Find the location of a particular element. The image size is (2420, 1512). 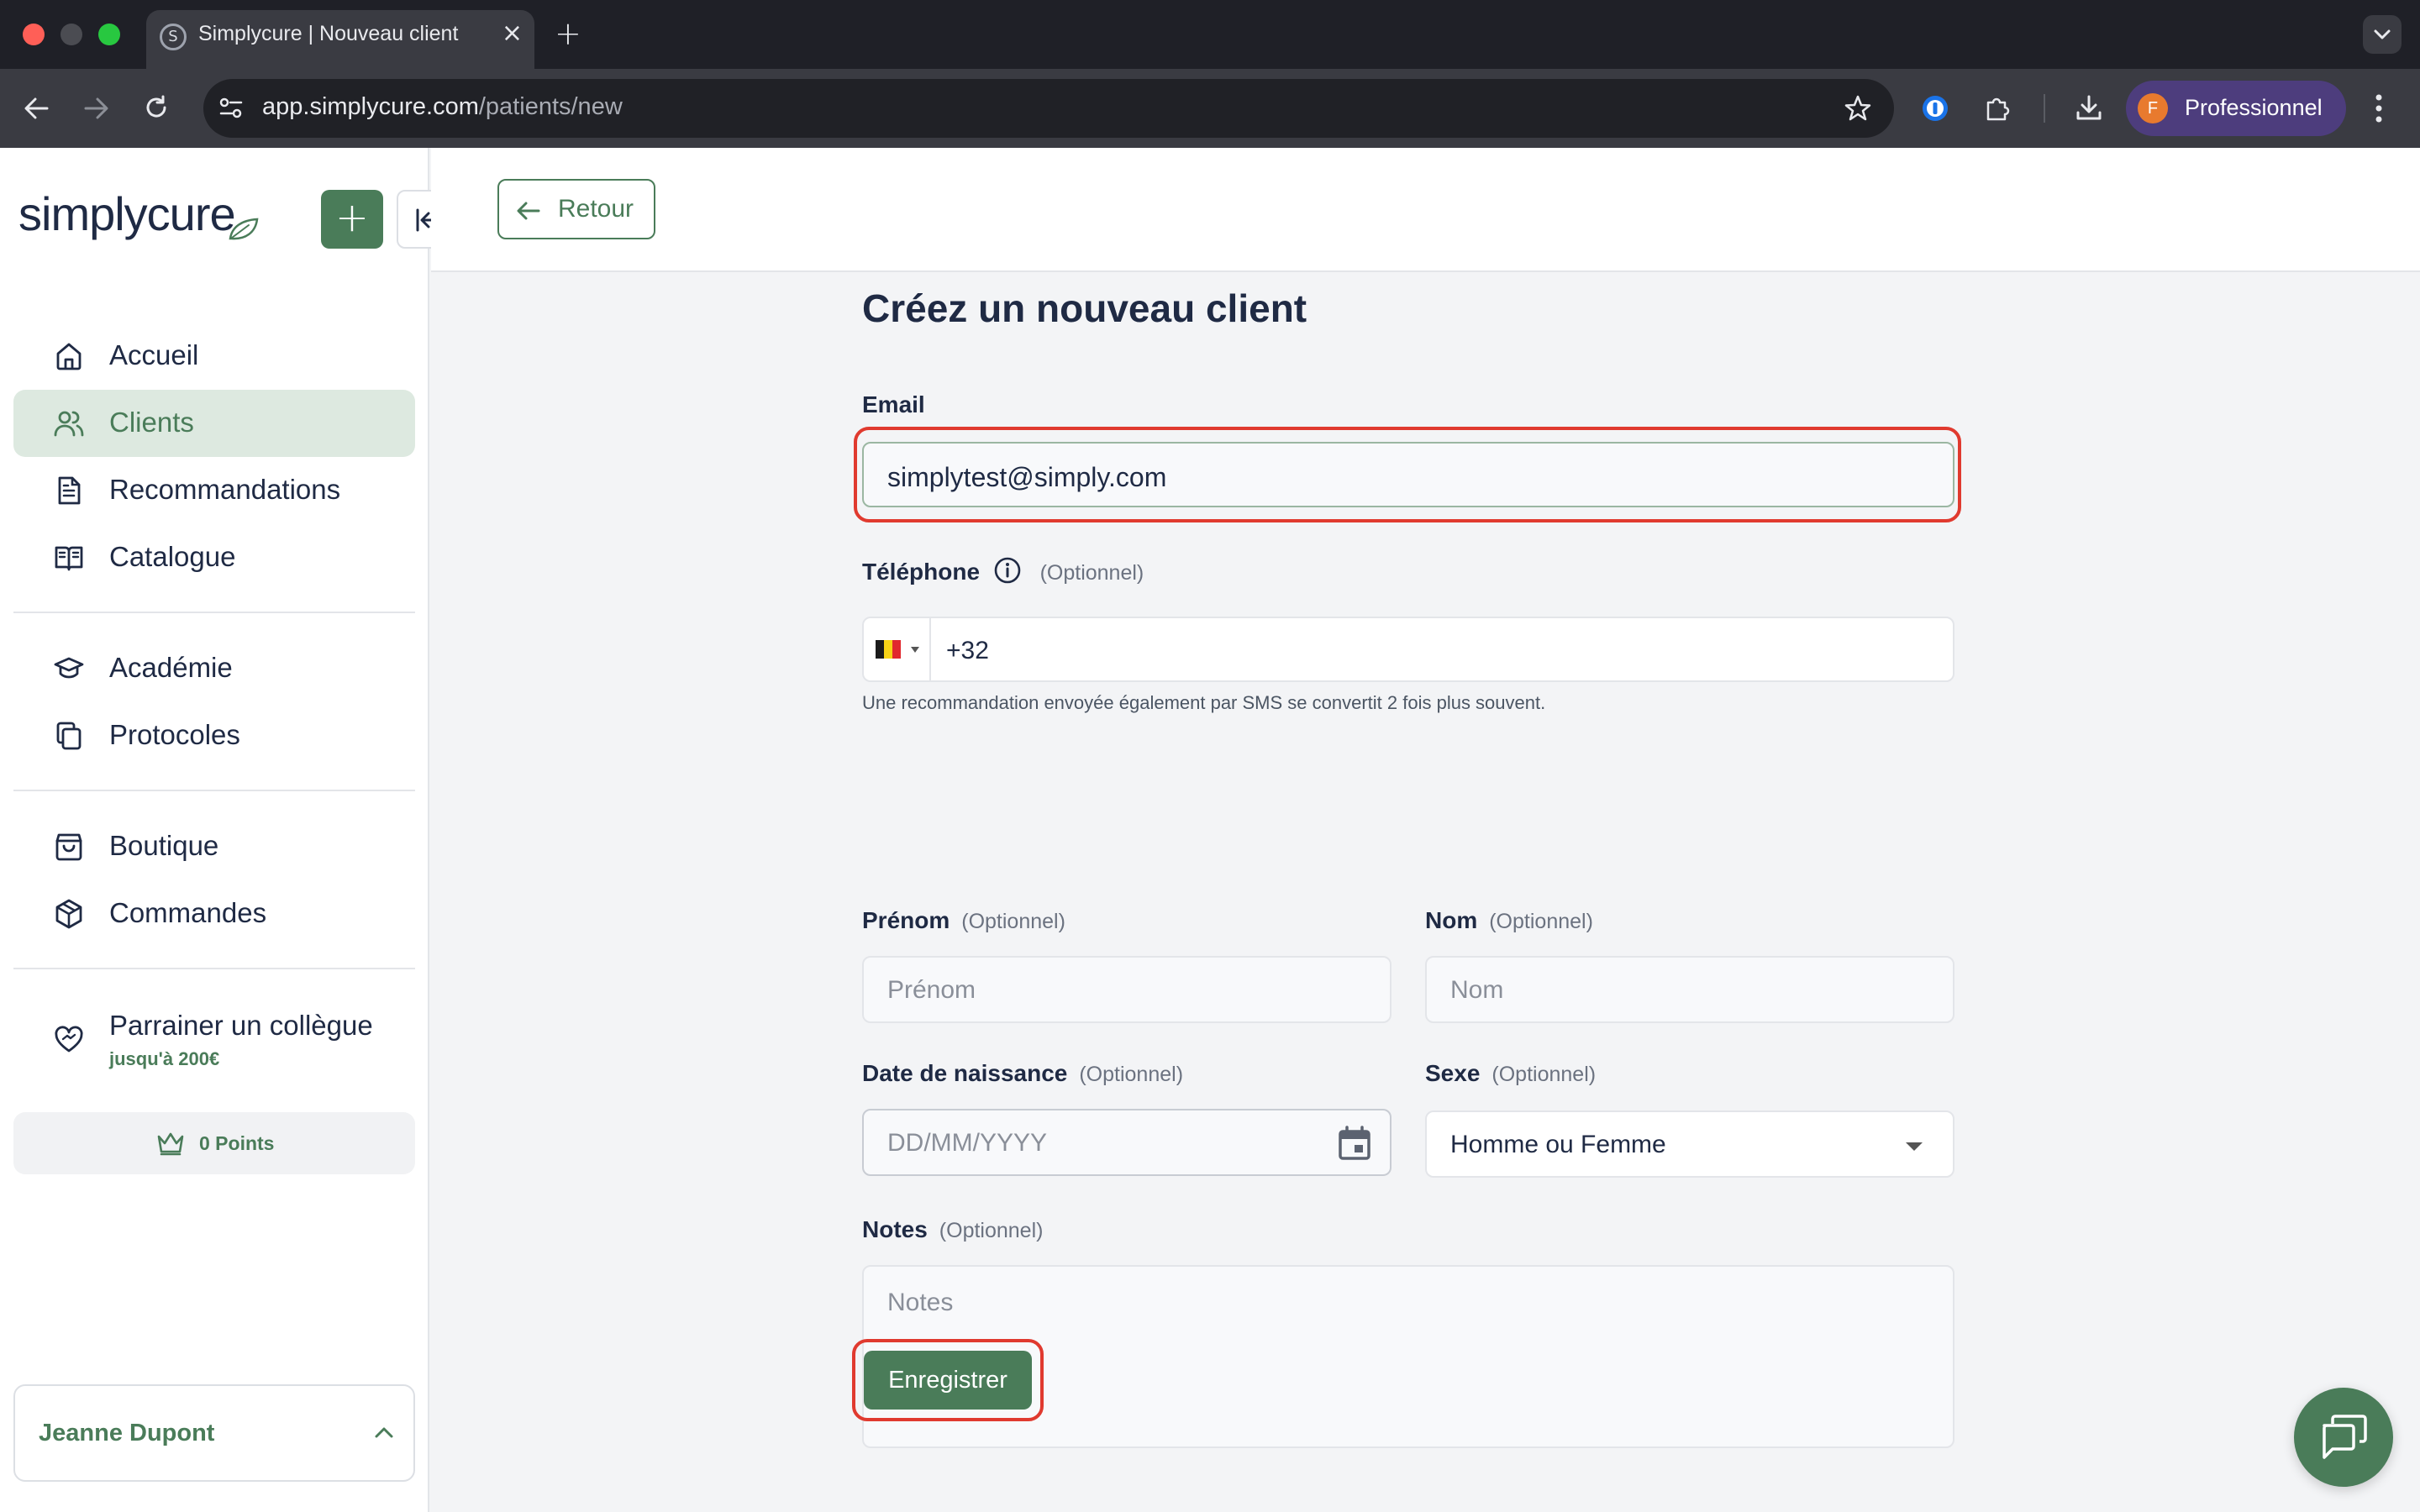

profile-button: F Professionnel is located at coordinates (2236, 108).